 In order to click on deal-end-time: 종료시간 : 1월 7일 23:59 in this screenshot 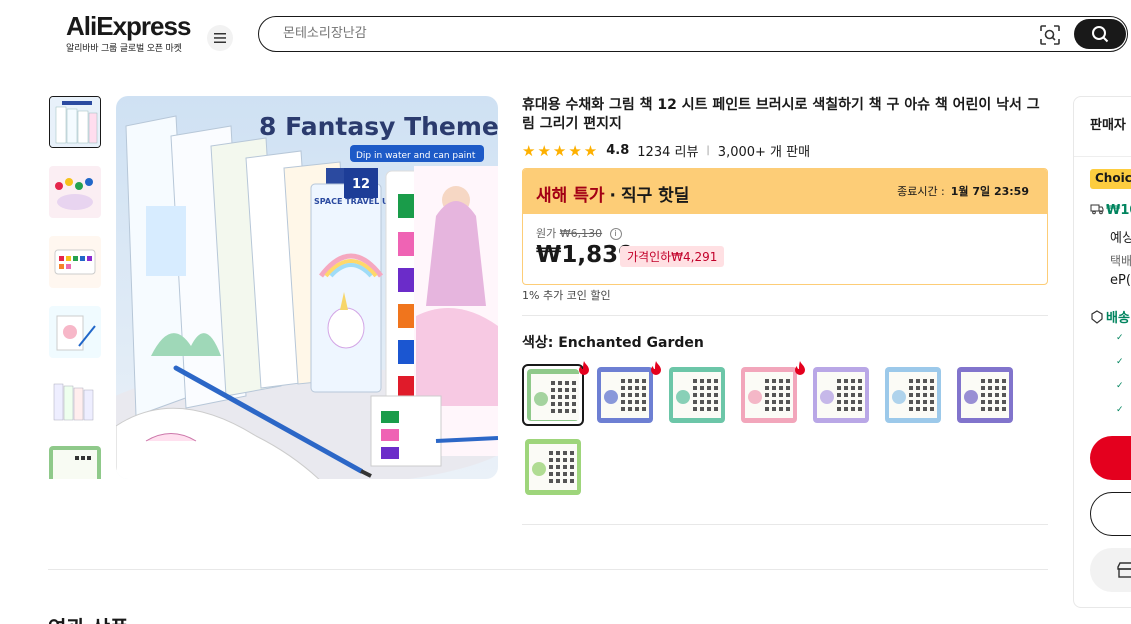, I will do `click(963, 191)`.